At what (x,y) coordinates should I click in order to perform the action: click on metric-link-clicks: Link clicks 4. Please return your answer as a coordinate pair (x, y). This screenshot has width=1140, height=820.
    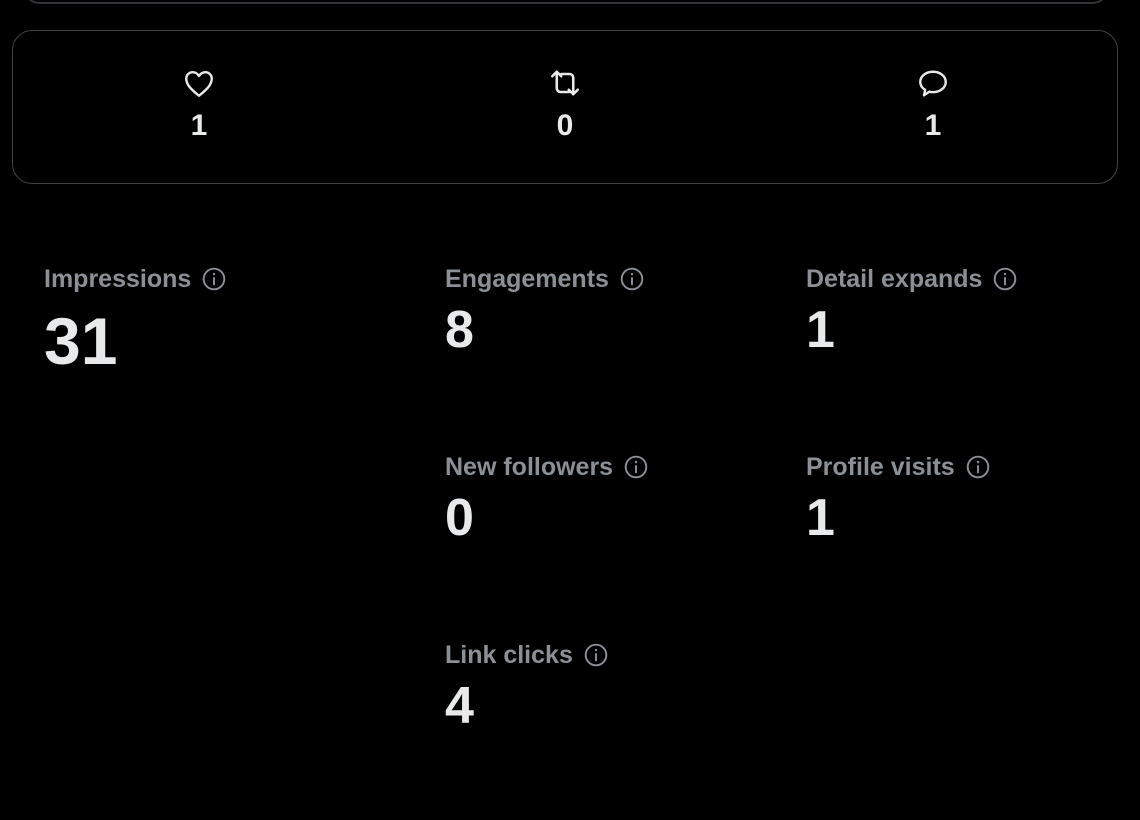
    Looking at the image, I should click on (527, 686).